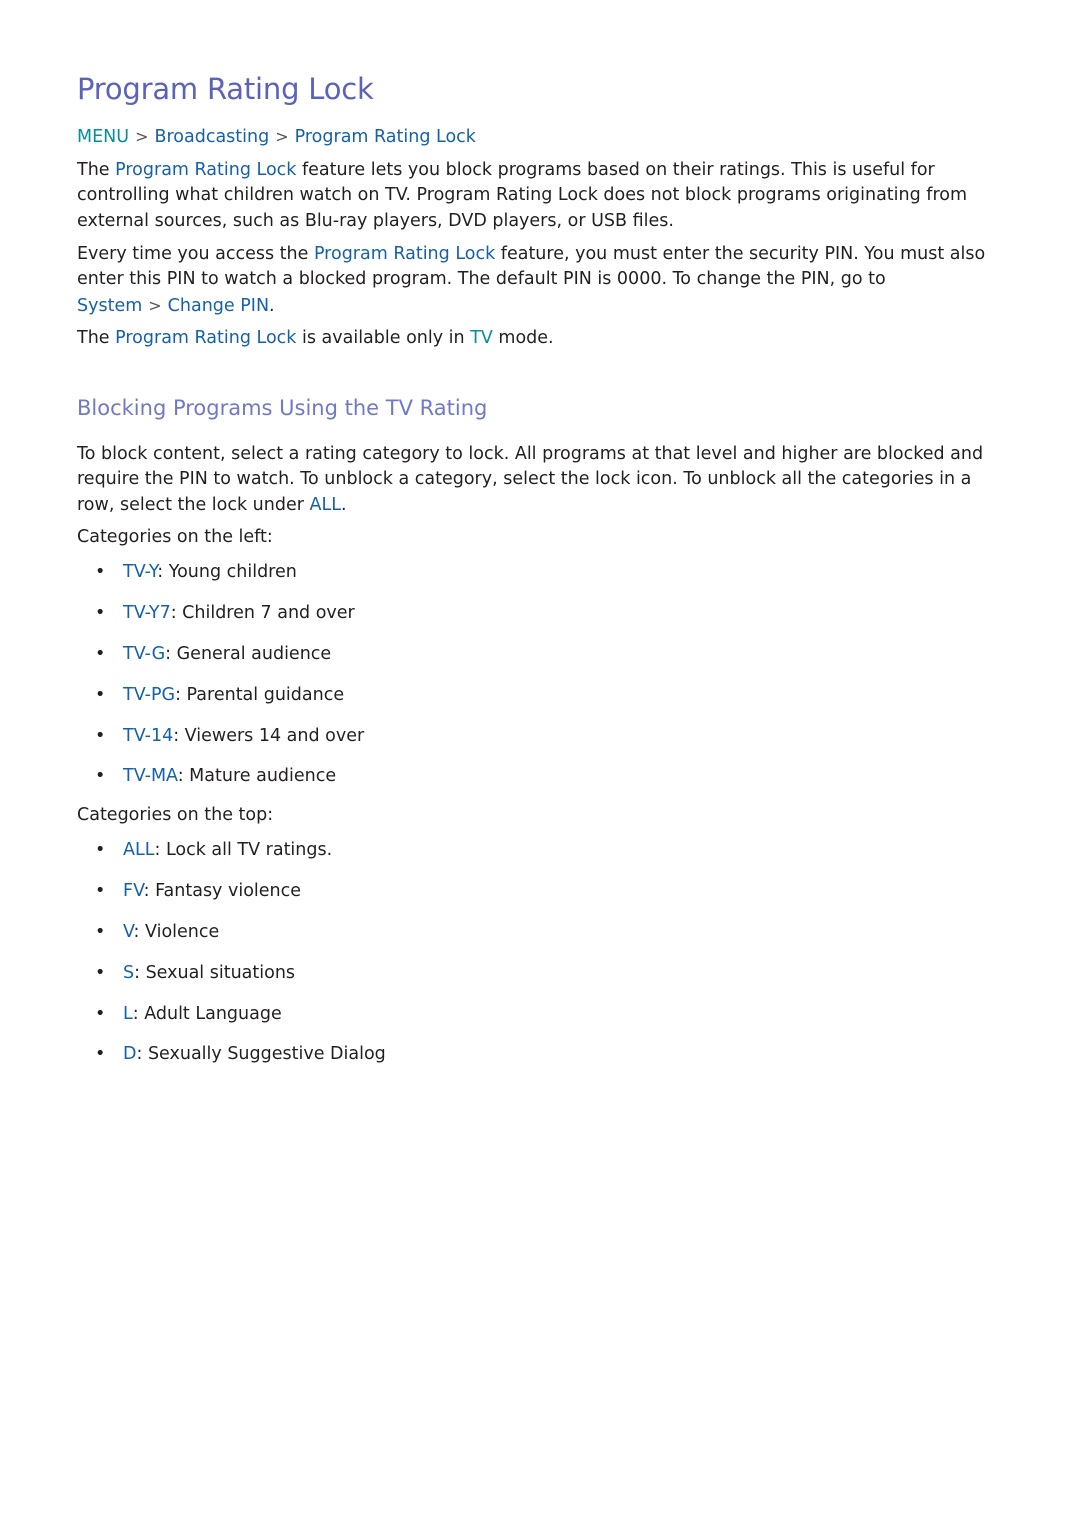  What do you see at coordinates (176, 931) in the screenshot?
I see `rating-description: : Violence` at bounding box center [176, 931].